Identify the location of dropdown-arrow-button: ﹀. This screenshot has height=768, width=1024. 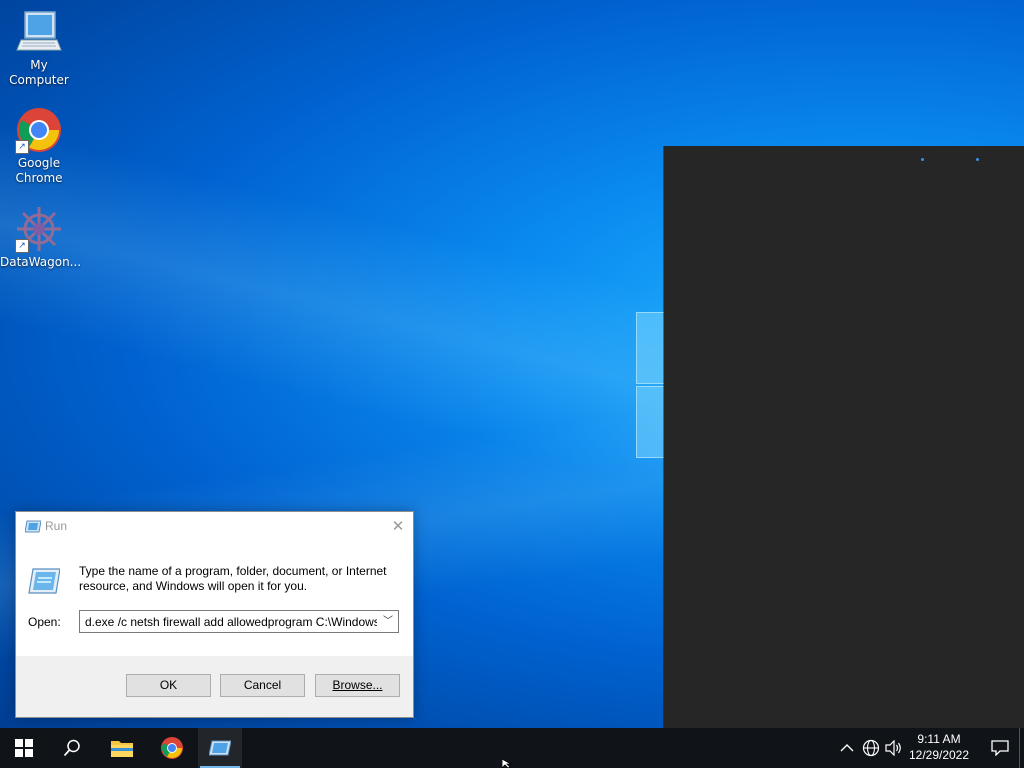
(388, 622).